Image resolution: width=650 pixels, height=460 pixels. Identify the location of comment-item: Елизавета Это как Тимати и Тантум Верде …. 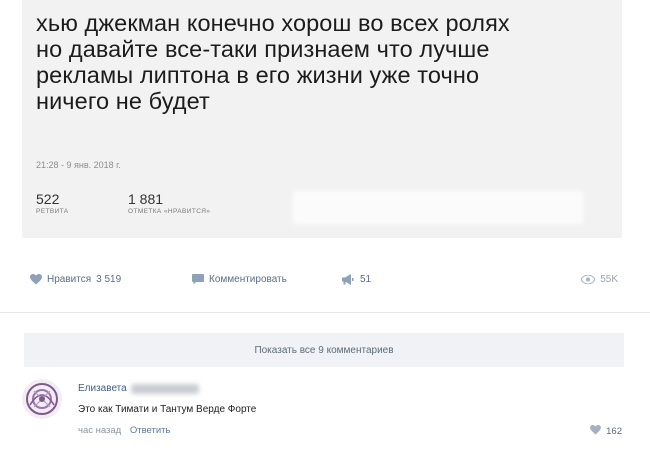
(325, 412).